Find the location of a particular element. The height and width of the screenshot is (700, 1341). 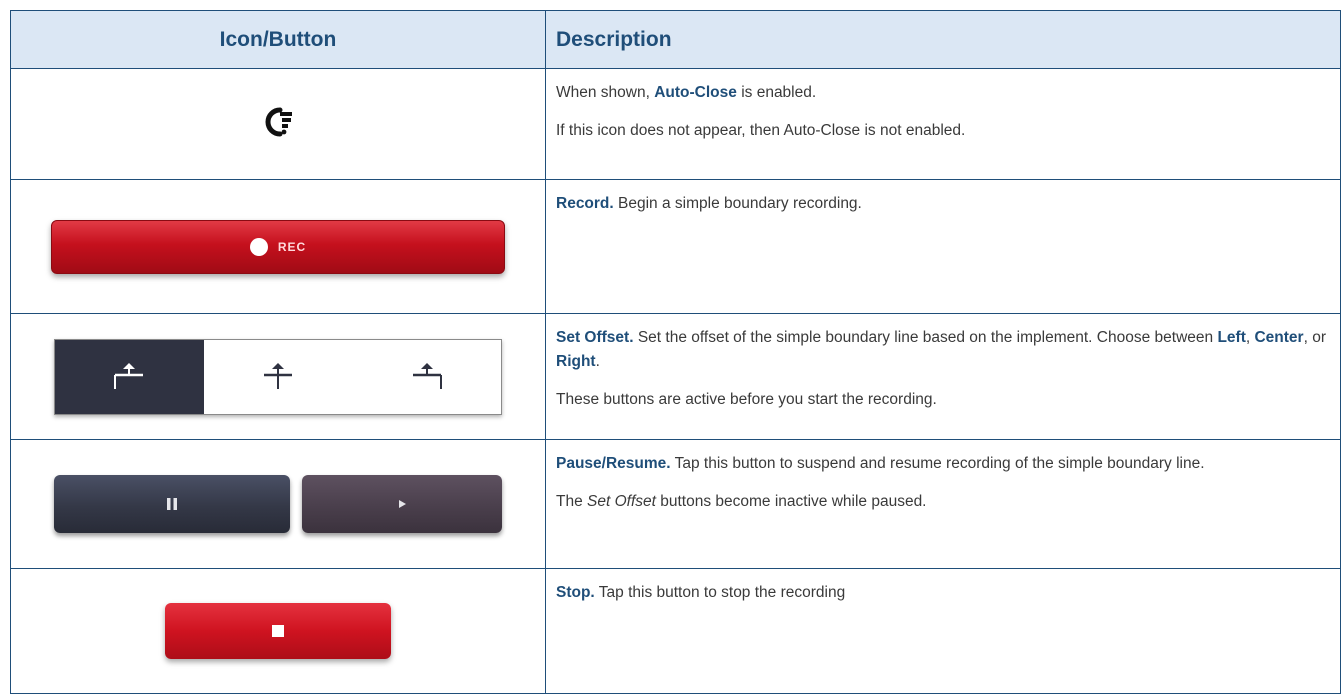

offset-left-button is located at coordinates (129, 376).